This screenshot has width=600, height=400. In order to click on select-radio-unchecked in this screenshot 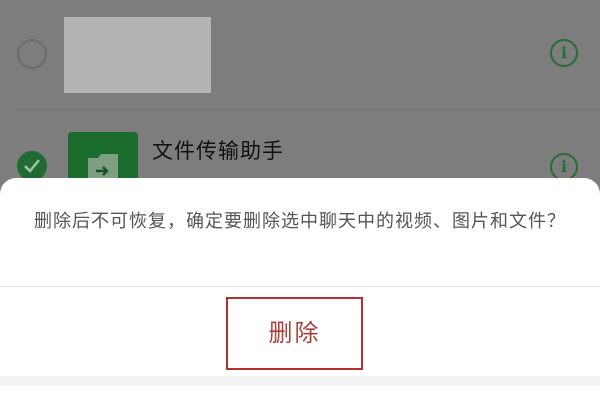, I will do `click(32, 54)`.